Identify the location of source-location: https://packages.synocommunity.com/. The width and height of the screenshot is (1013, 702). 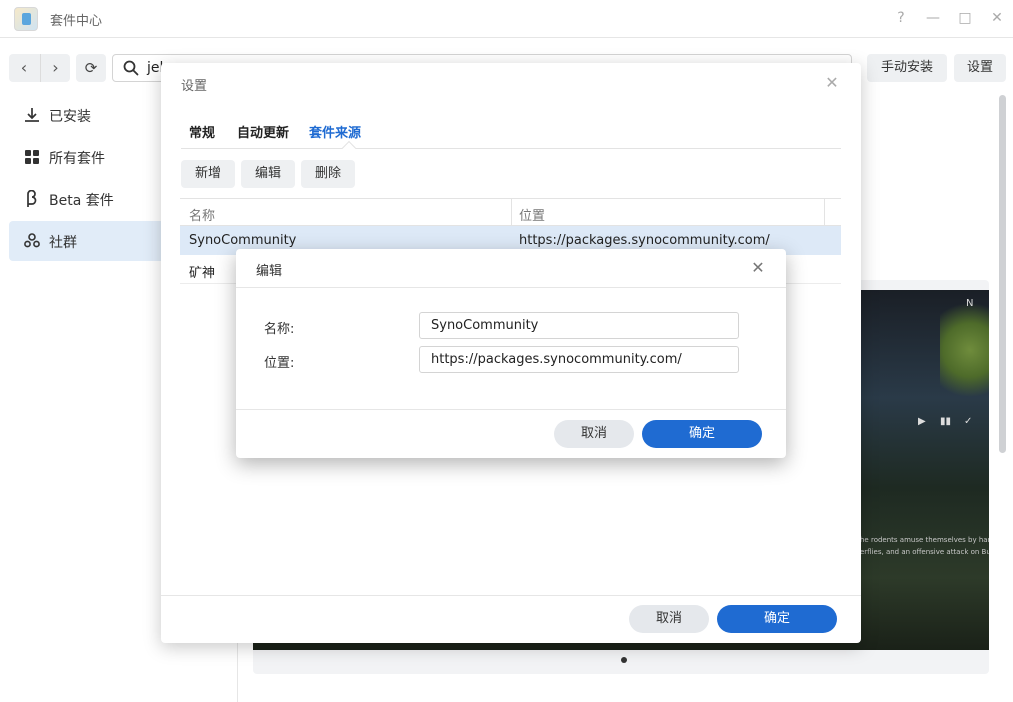
(644, 240).